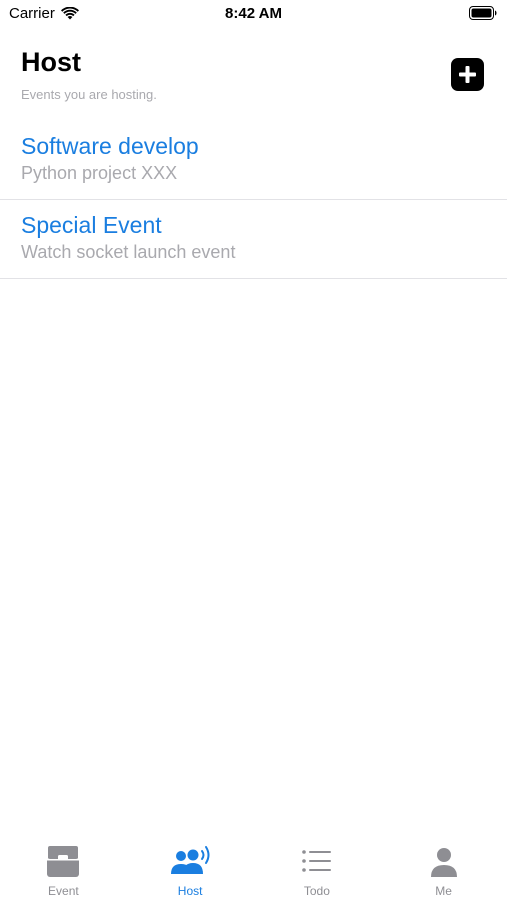 The image size is (507, 900). I want to click on list-icon, so click(316, 861).